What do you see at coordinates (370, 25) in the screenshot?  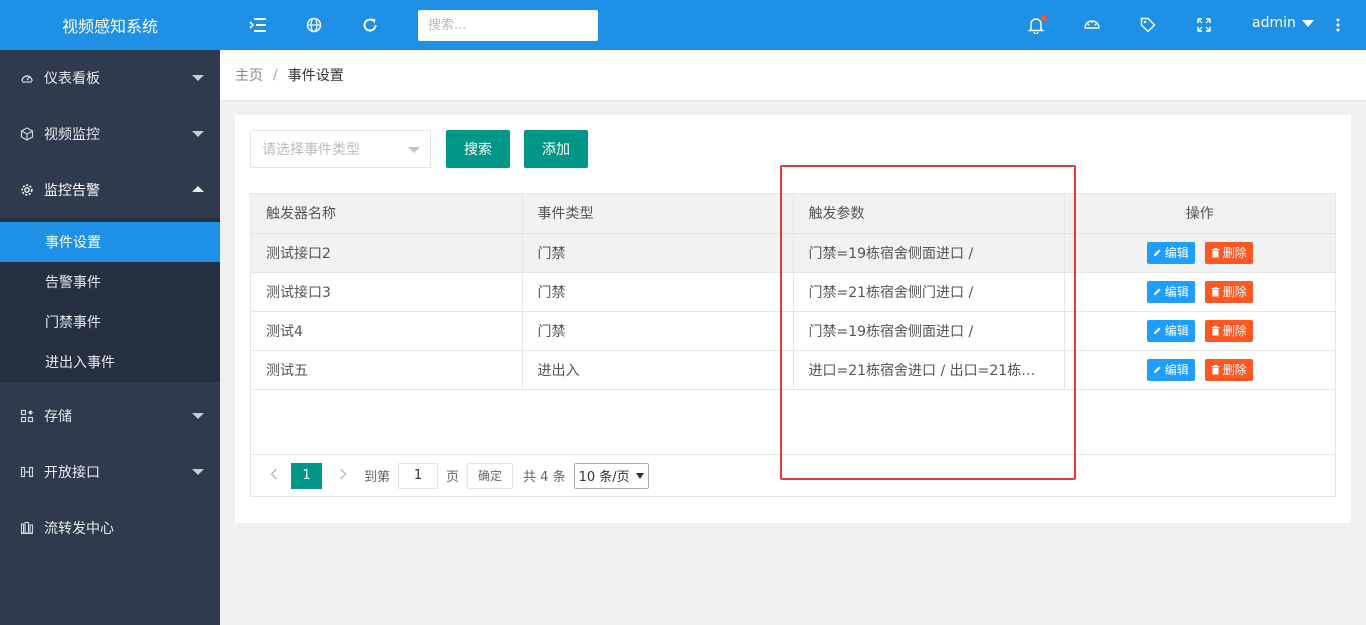 I see `refresh-icon` at bounding box center [370, 25].